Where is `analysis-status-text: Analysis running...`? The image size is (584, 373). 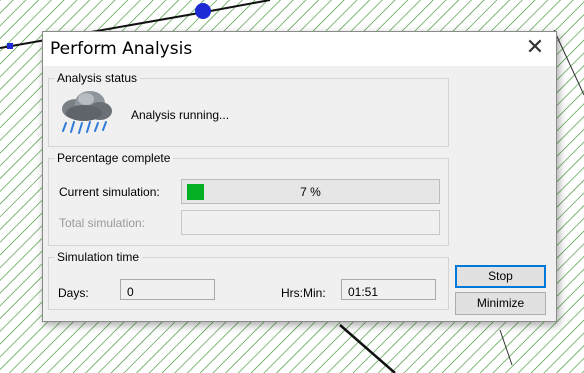 analysis-status-text: Analysis running... is located at coordinates (180, 115).